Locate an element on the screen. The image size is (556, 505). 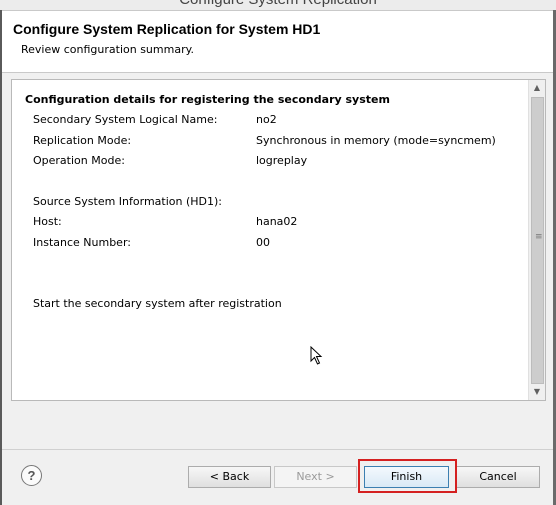
cancel-button: Cancel is located at coordinates (498, 477).